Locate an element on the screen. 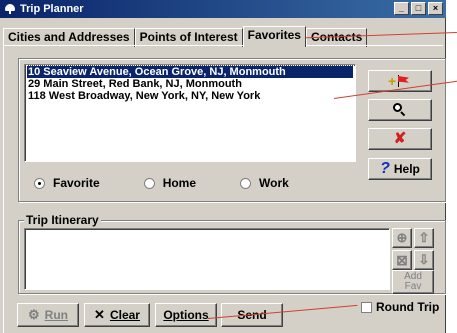  delete-favorite-button: ✘ is located at coordinates (400, 139).